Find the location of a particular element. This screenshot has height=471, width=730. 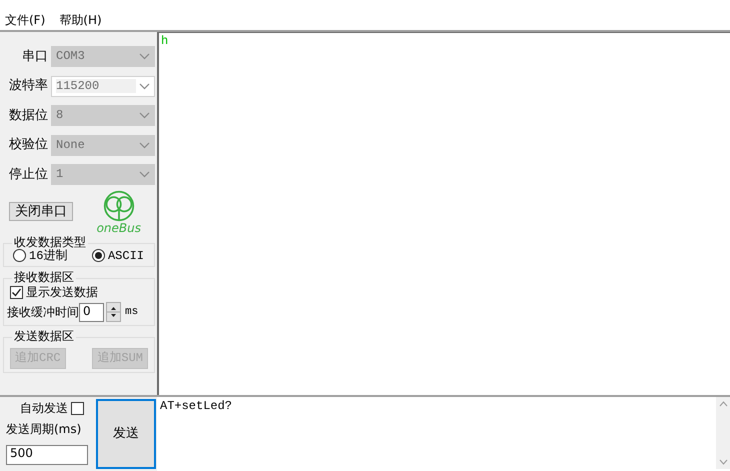

close-port-button: 关闭串口 is located at coordinates (41, 212).